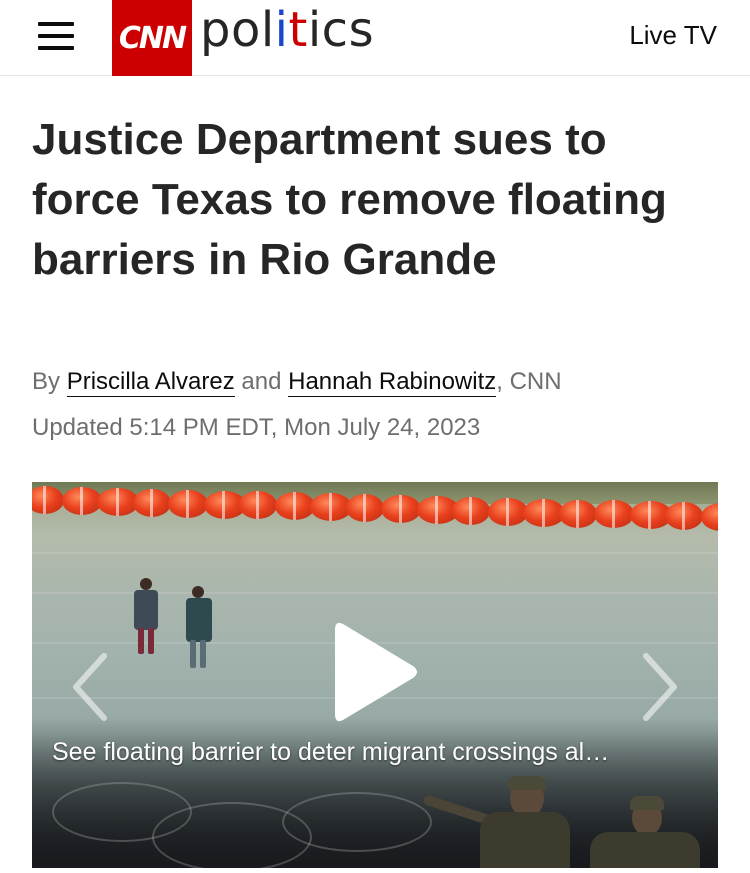  Describe the element at coordinates (357, 822) in the screenshot. I see `video-scene-razor-wire` at that location.